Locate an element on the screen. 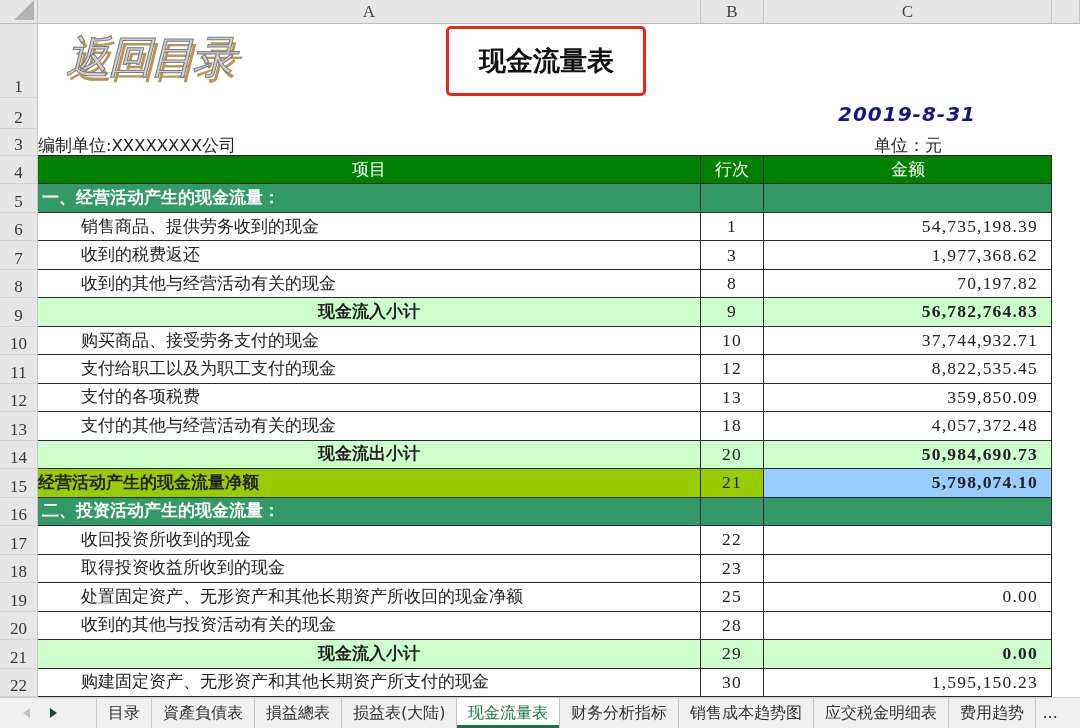 This screenshot has height=728, width=1080. amount-value: 1,595,150.23 is located at coordinates (908, 682).